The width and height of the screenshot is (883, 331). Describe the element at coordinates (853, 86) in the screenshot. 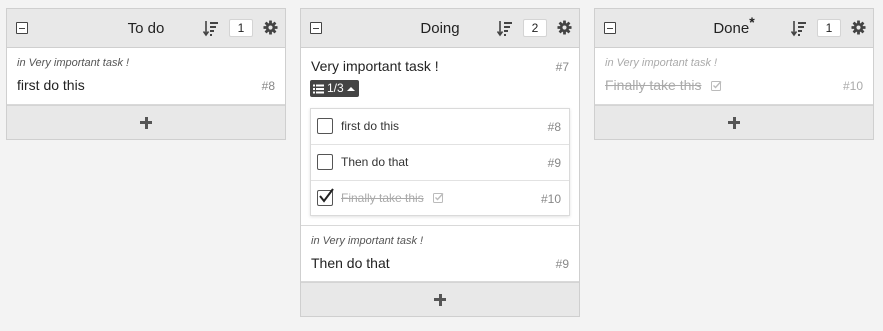

I see `task-id: #10` at that location.